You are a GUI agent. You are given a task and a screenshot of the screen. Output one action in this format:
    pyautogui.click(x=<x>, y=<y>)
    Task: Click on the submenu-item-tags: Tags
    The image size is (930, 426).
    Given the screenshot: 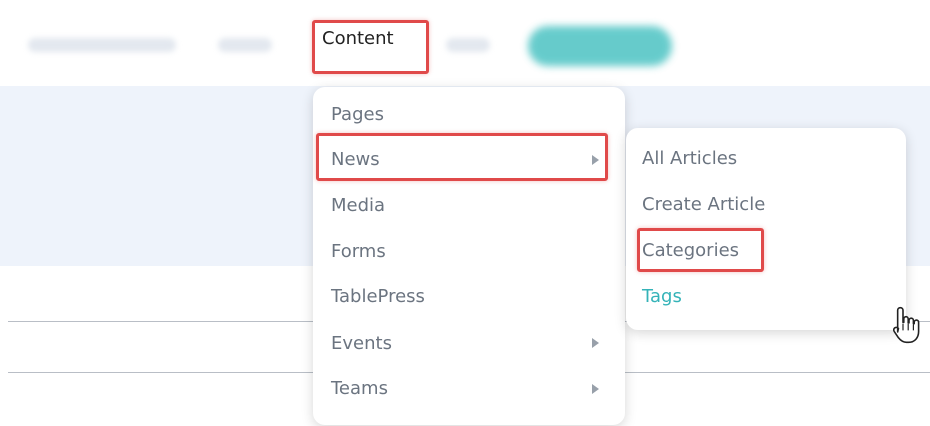 What is the action you would take?
    pyautogui.click(x=662, y=296)
    